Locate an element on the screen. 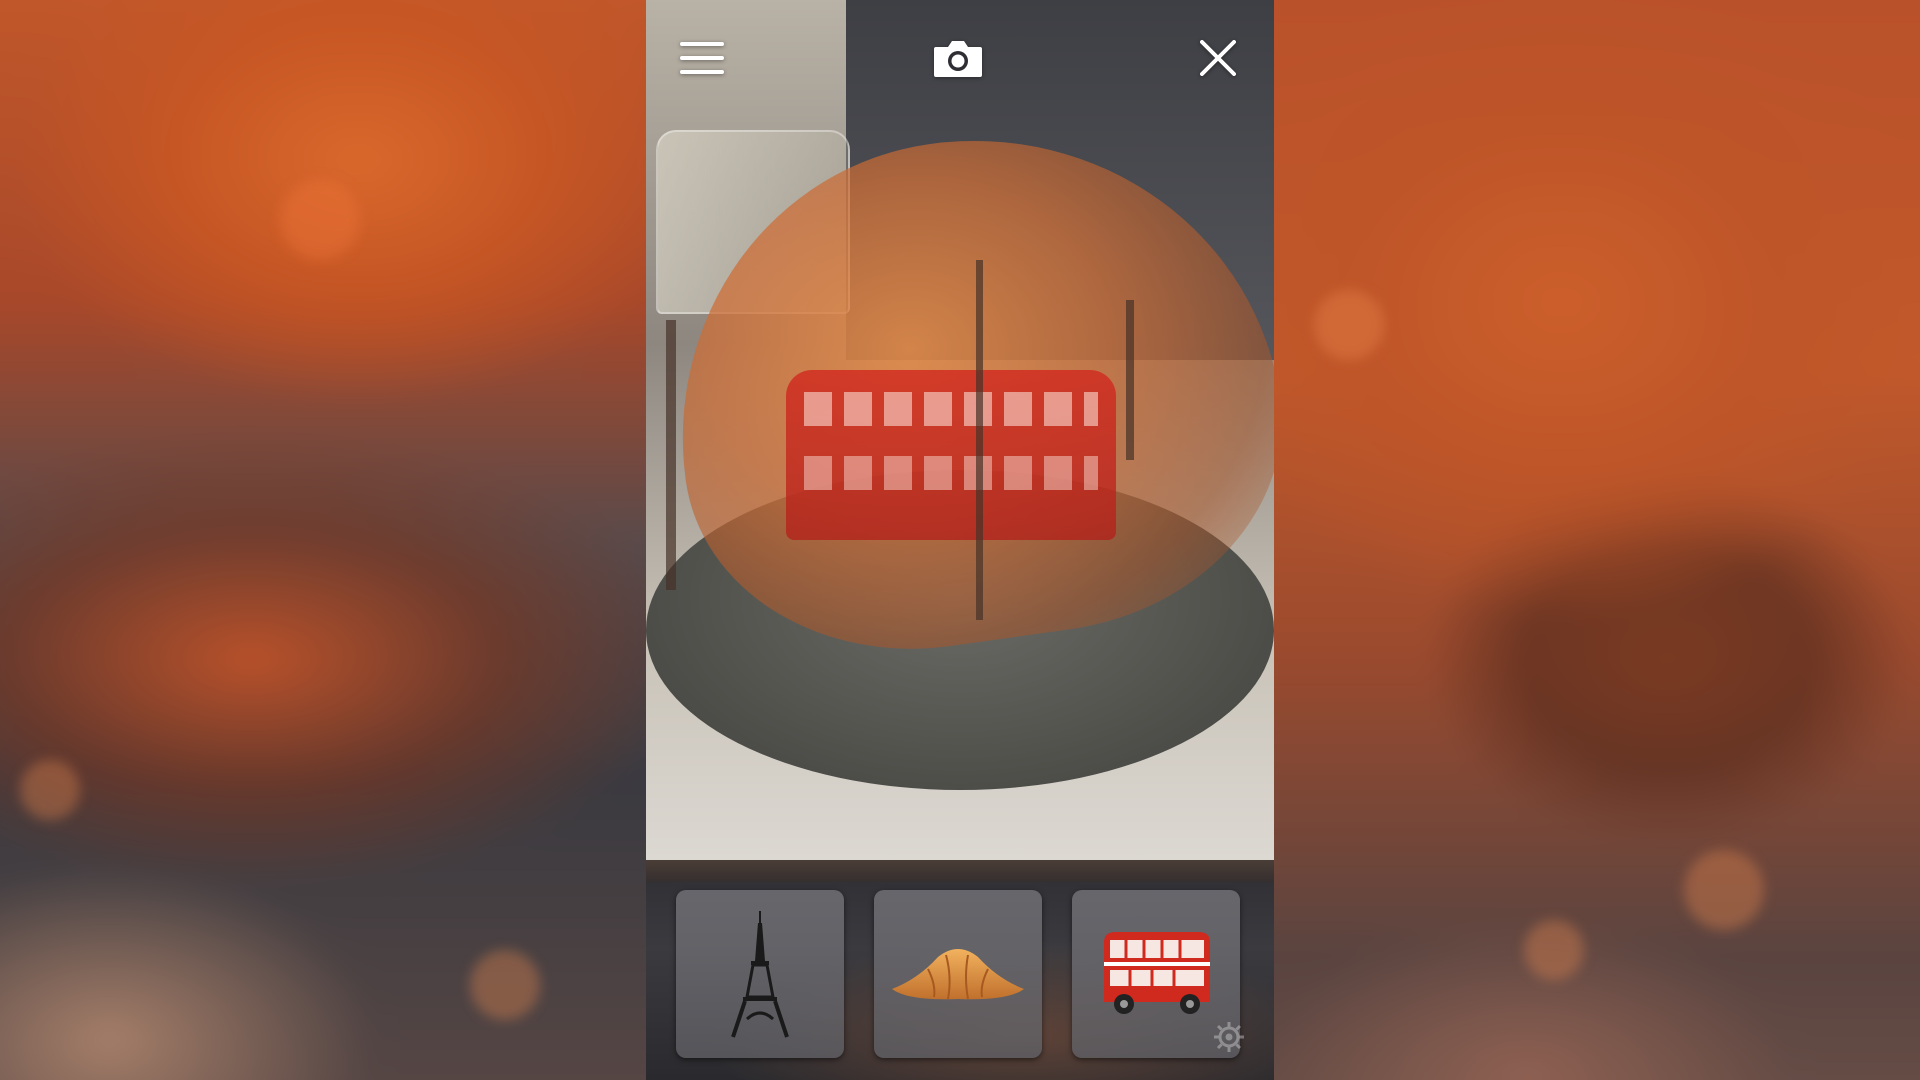 This screenshot has width=1920, height=1080. object-tray is located at coordinates (960, 970).